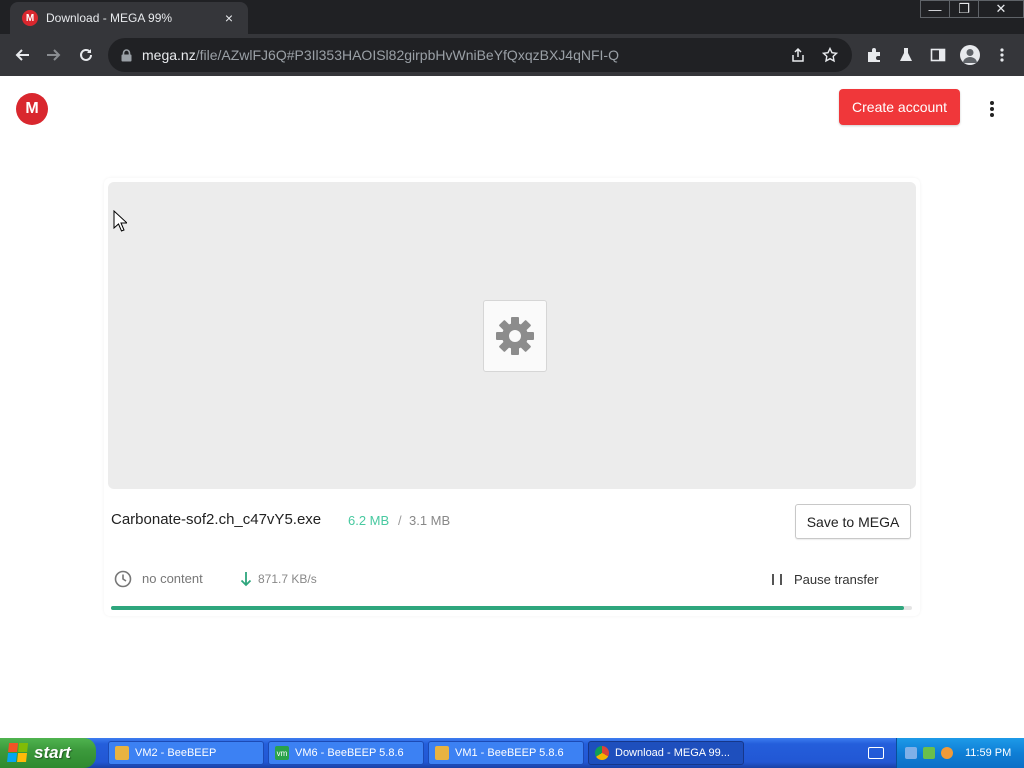 The height and width of the screenshot is (768, 1024). Describe the element at coordinates (22, 55) in the screenshot. I see `back-arrow-icon` at that location.